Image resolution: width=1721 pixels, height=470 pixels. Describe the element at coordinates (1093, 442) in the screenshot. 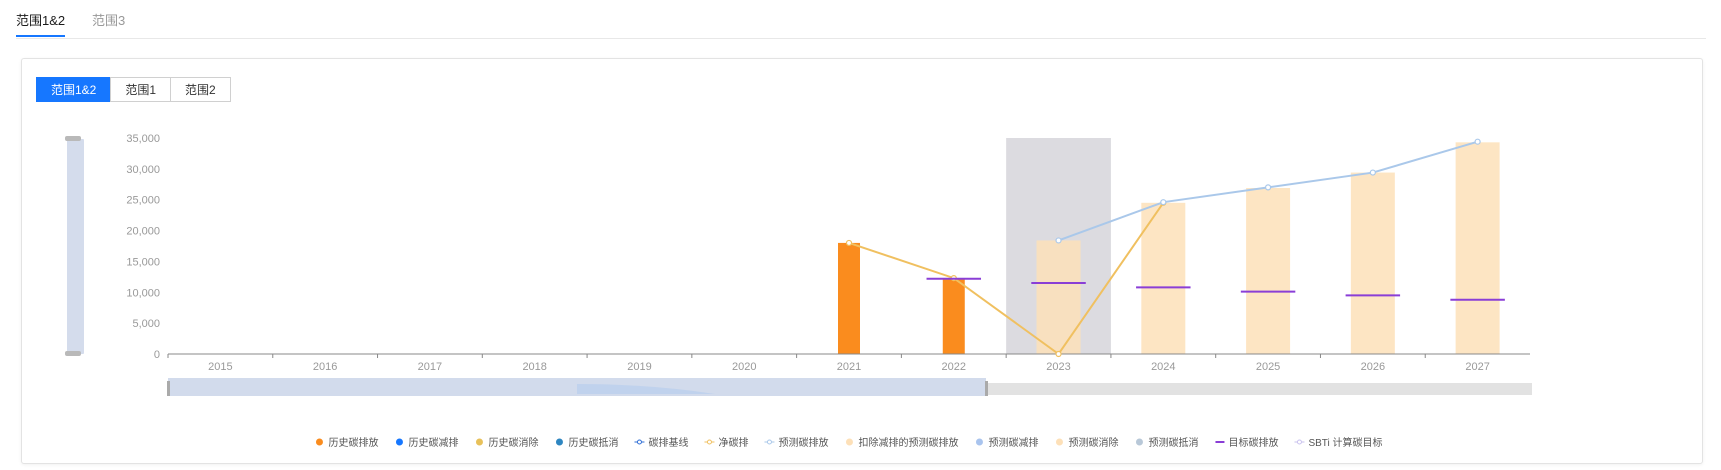

I see `legend-label: 预测碳消除` at that location.